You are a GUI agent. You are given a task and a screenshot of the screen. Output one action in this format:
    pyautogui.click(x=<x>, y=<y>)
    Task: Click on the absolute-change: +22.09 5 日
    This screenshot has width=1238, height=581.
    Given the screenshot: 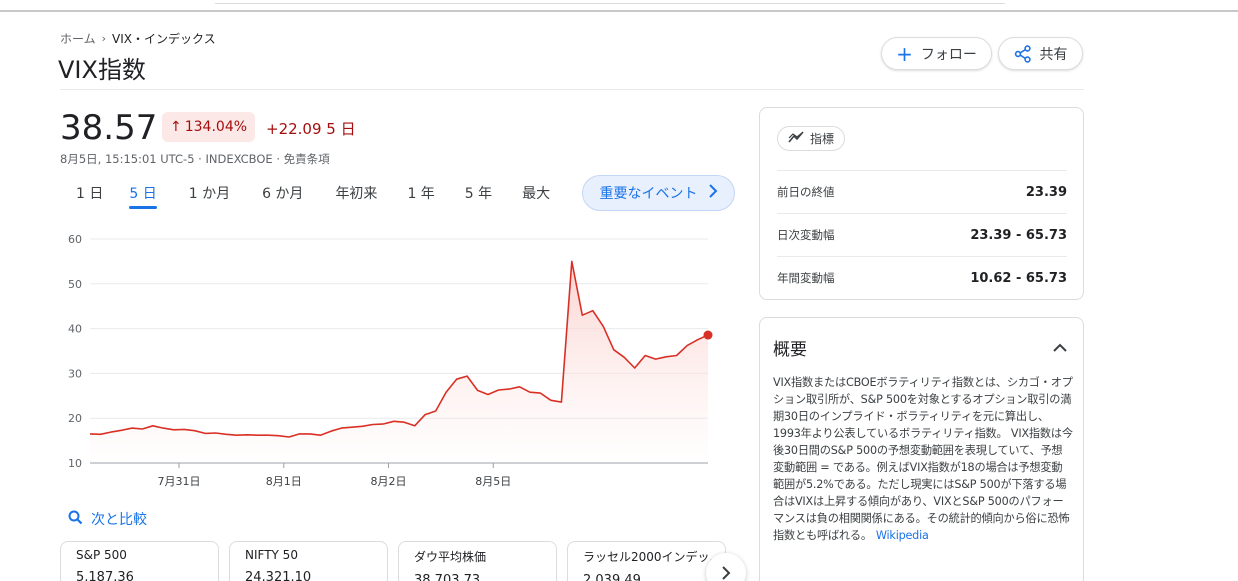 What is the action you would take?
    pyautogui.click(x=311, y=129)
    